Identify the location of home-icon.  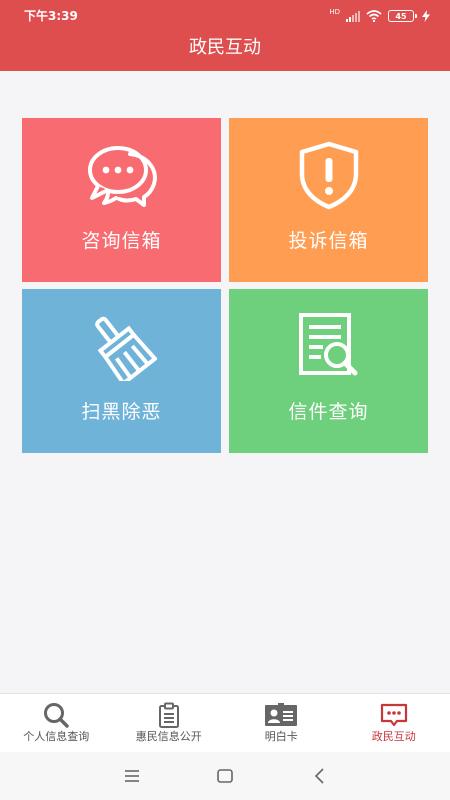
(225, 776).